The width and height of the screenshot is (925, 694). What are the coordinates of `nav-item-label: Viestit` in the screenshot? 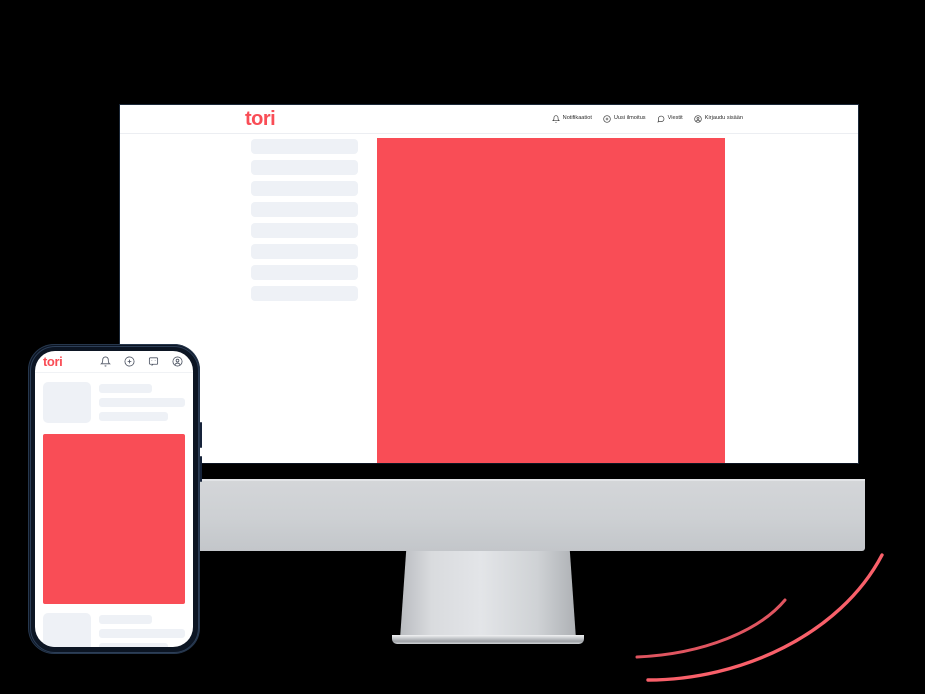 It's located at (675, 118).